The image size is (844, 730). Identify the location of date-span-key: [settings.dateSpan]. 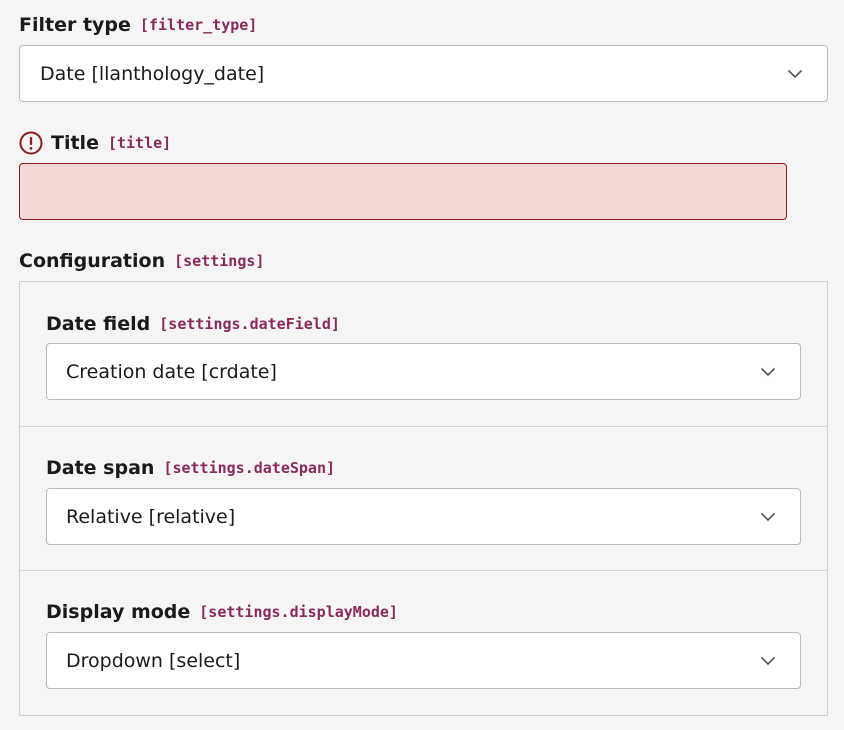
(249, 468).